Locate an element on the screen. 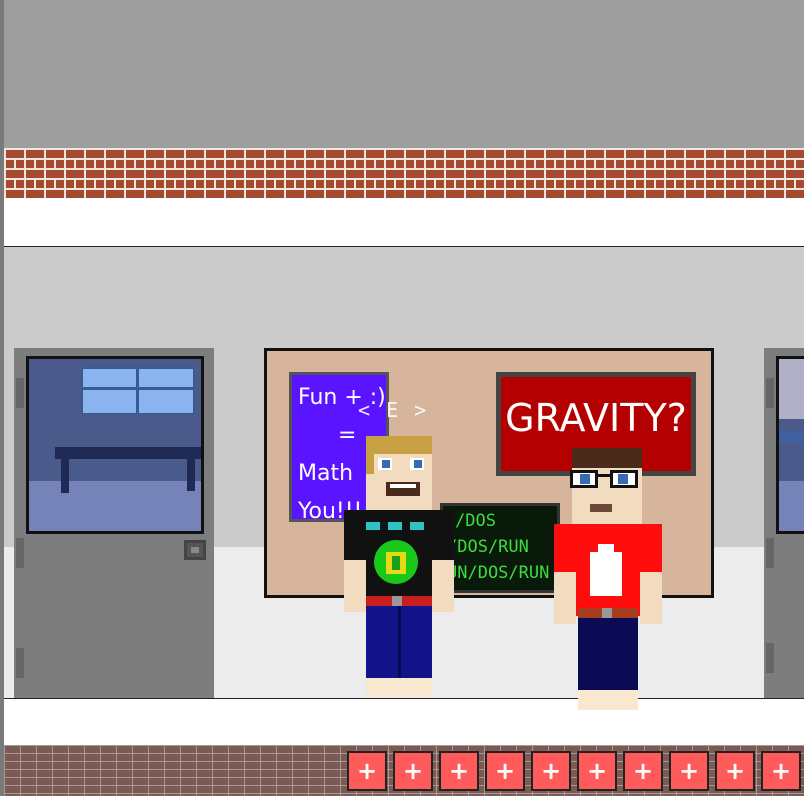 This screenshot has width=804, height=796. character-mouth is located at coordinates (601, 508).